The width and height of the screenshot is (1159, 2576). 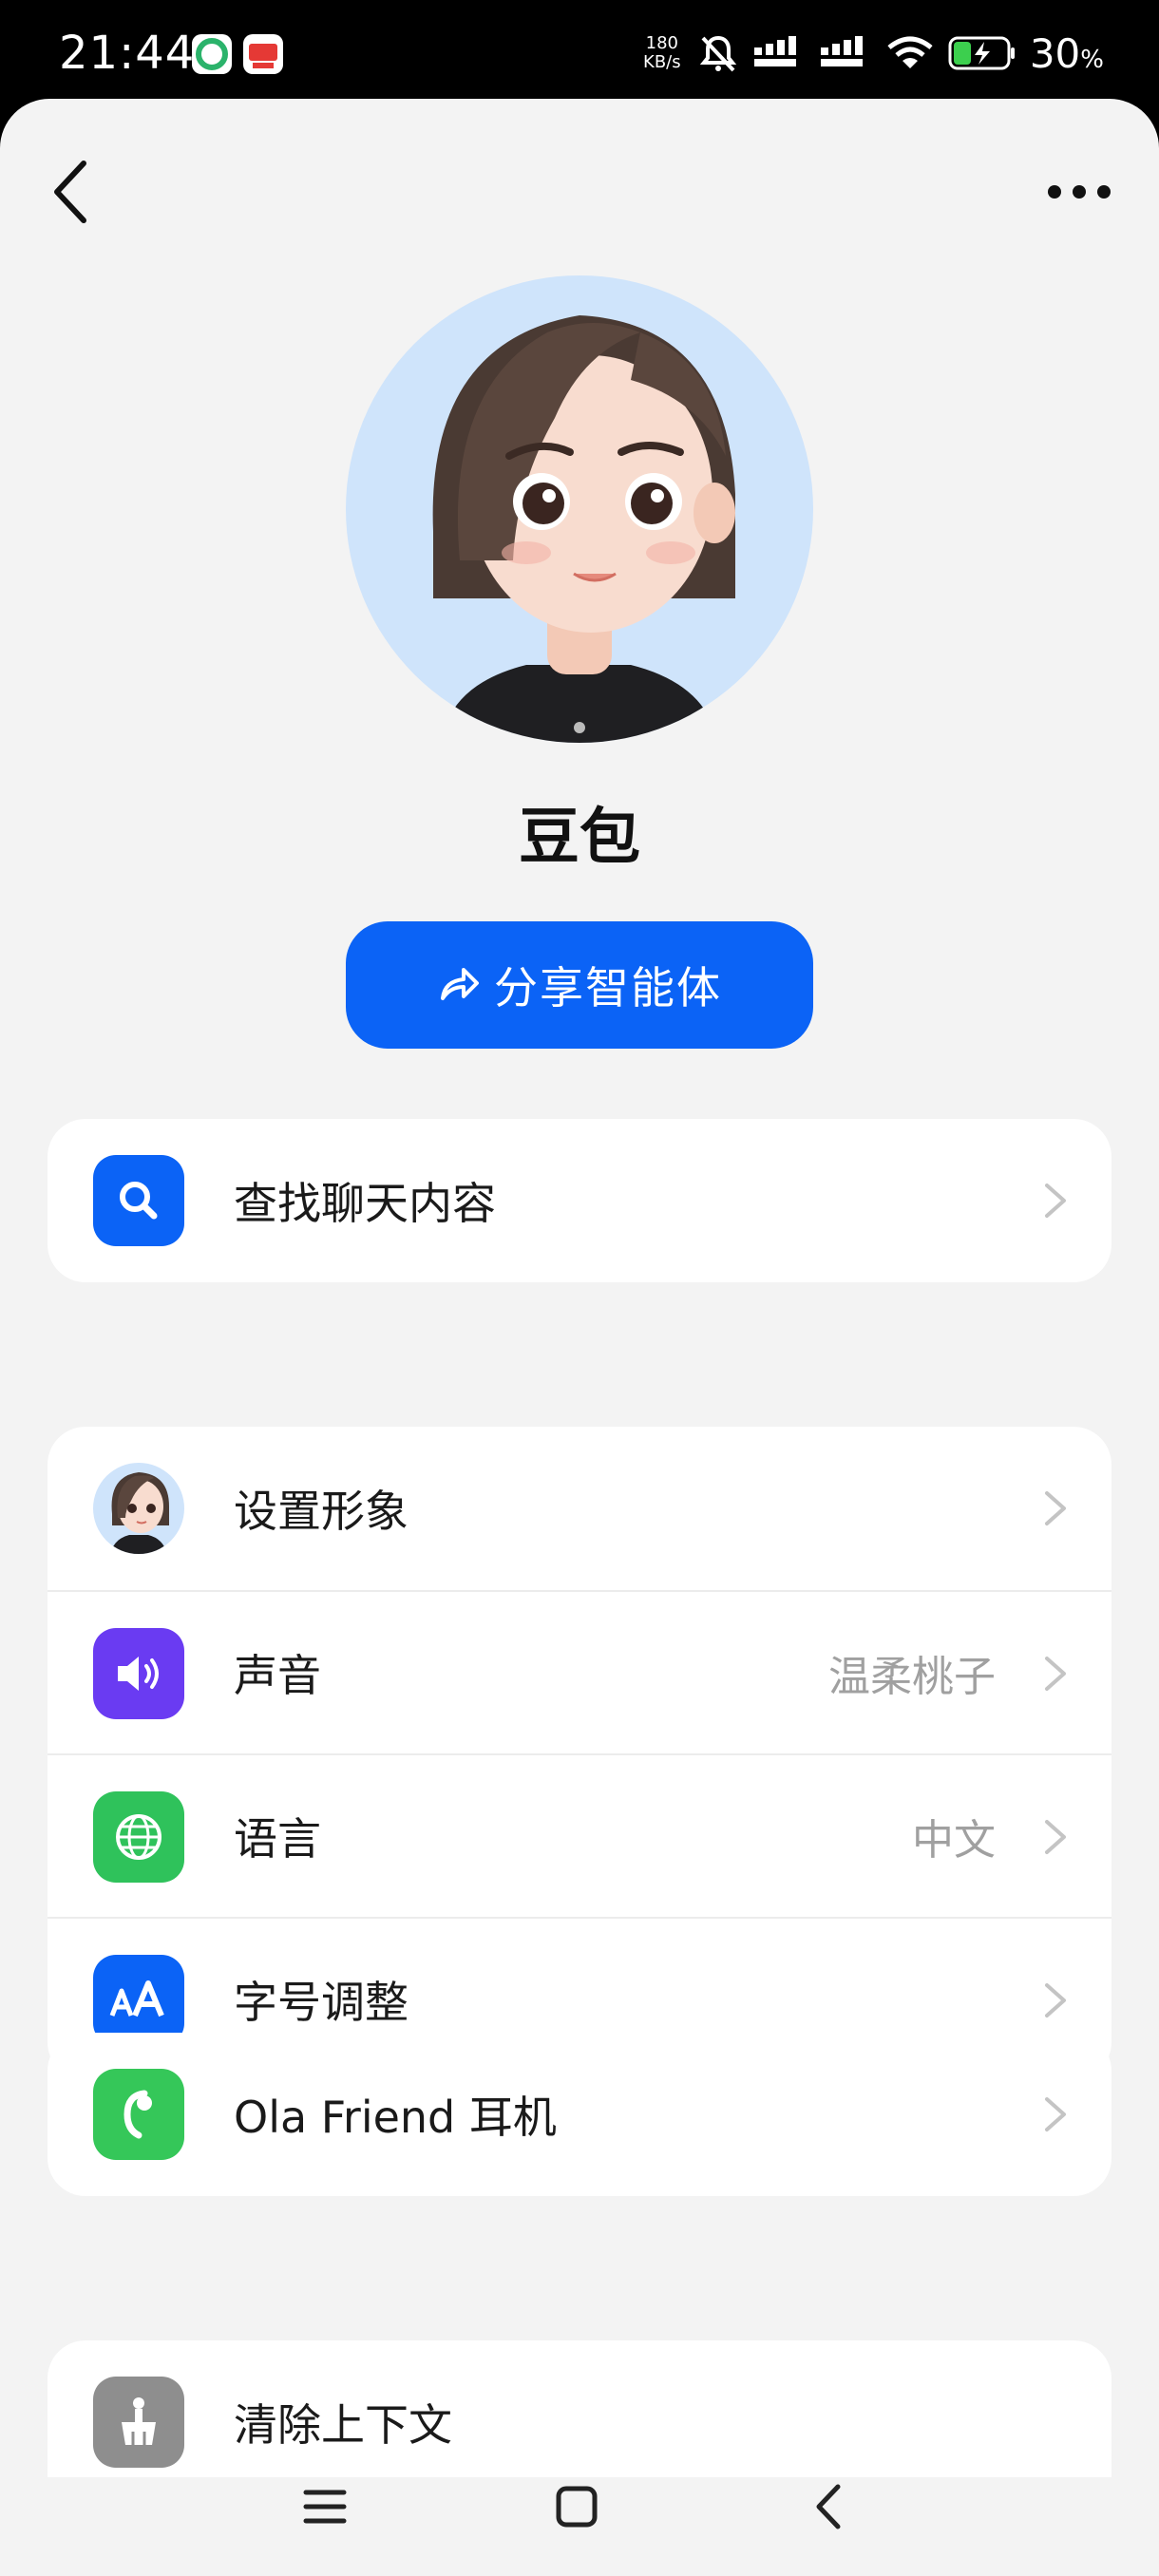 I want to click on wifi-icon, so click(x=910, y=52).